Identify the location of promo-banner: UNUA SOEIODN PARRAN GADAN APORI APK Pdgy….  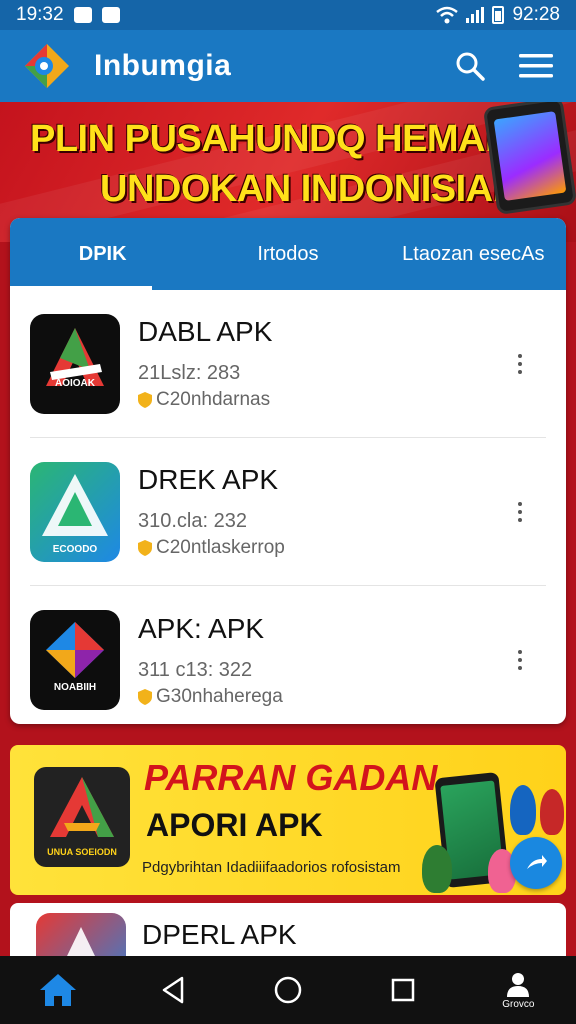
(288, 820).